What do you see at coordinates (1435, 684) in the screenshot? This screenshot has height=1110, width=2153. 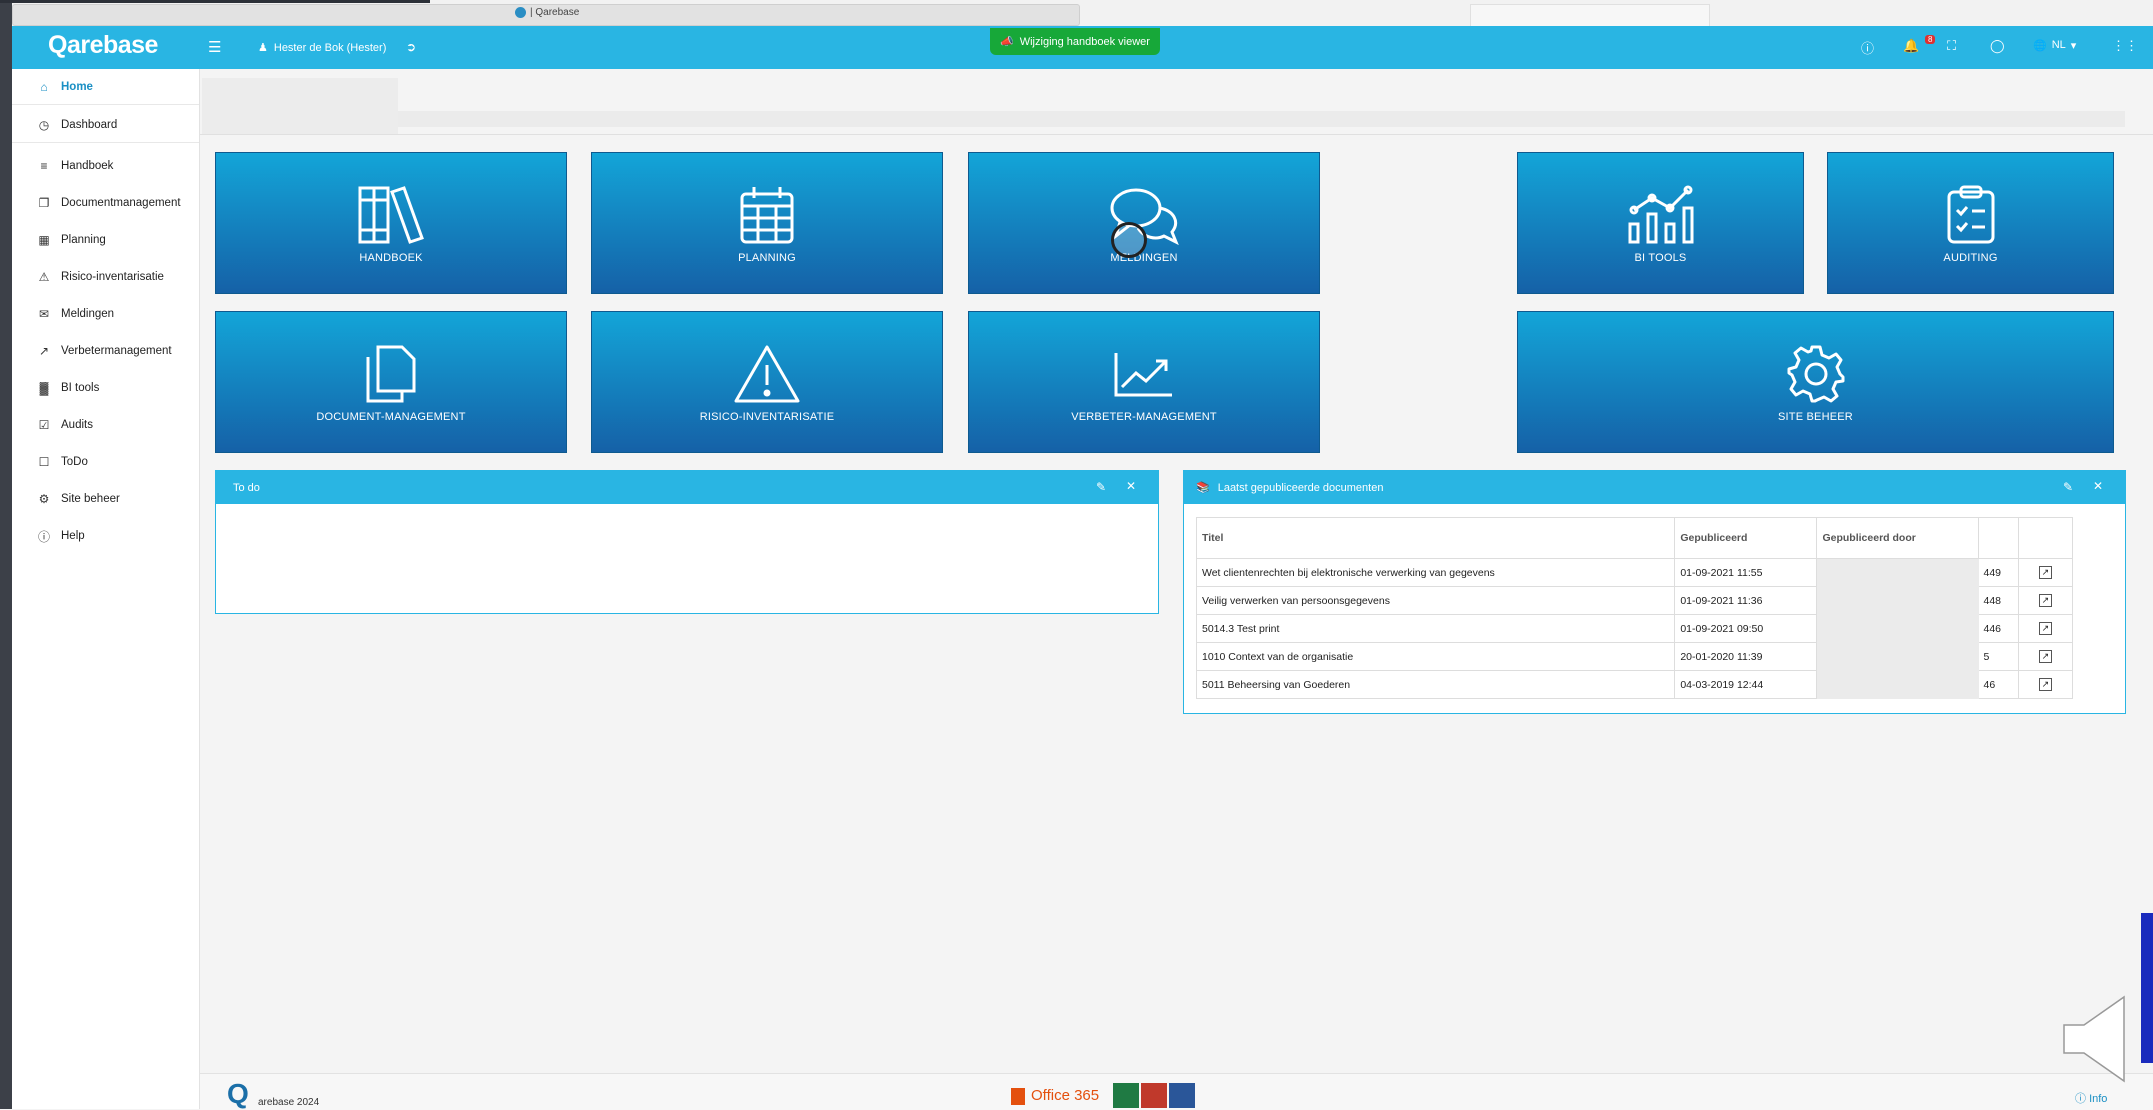 I see `document-title-cell: 5011 Beheersing van Goederen` at bounding box center [1435, 684].